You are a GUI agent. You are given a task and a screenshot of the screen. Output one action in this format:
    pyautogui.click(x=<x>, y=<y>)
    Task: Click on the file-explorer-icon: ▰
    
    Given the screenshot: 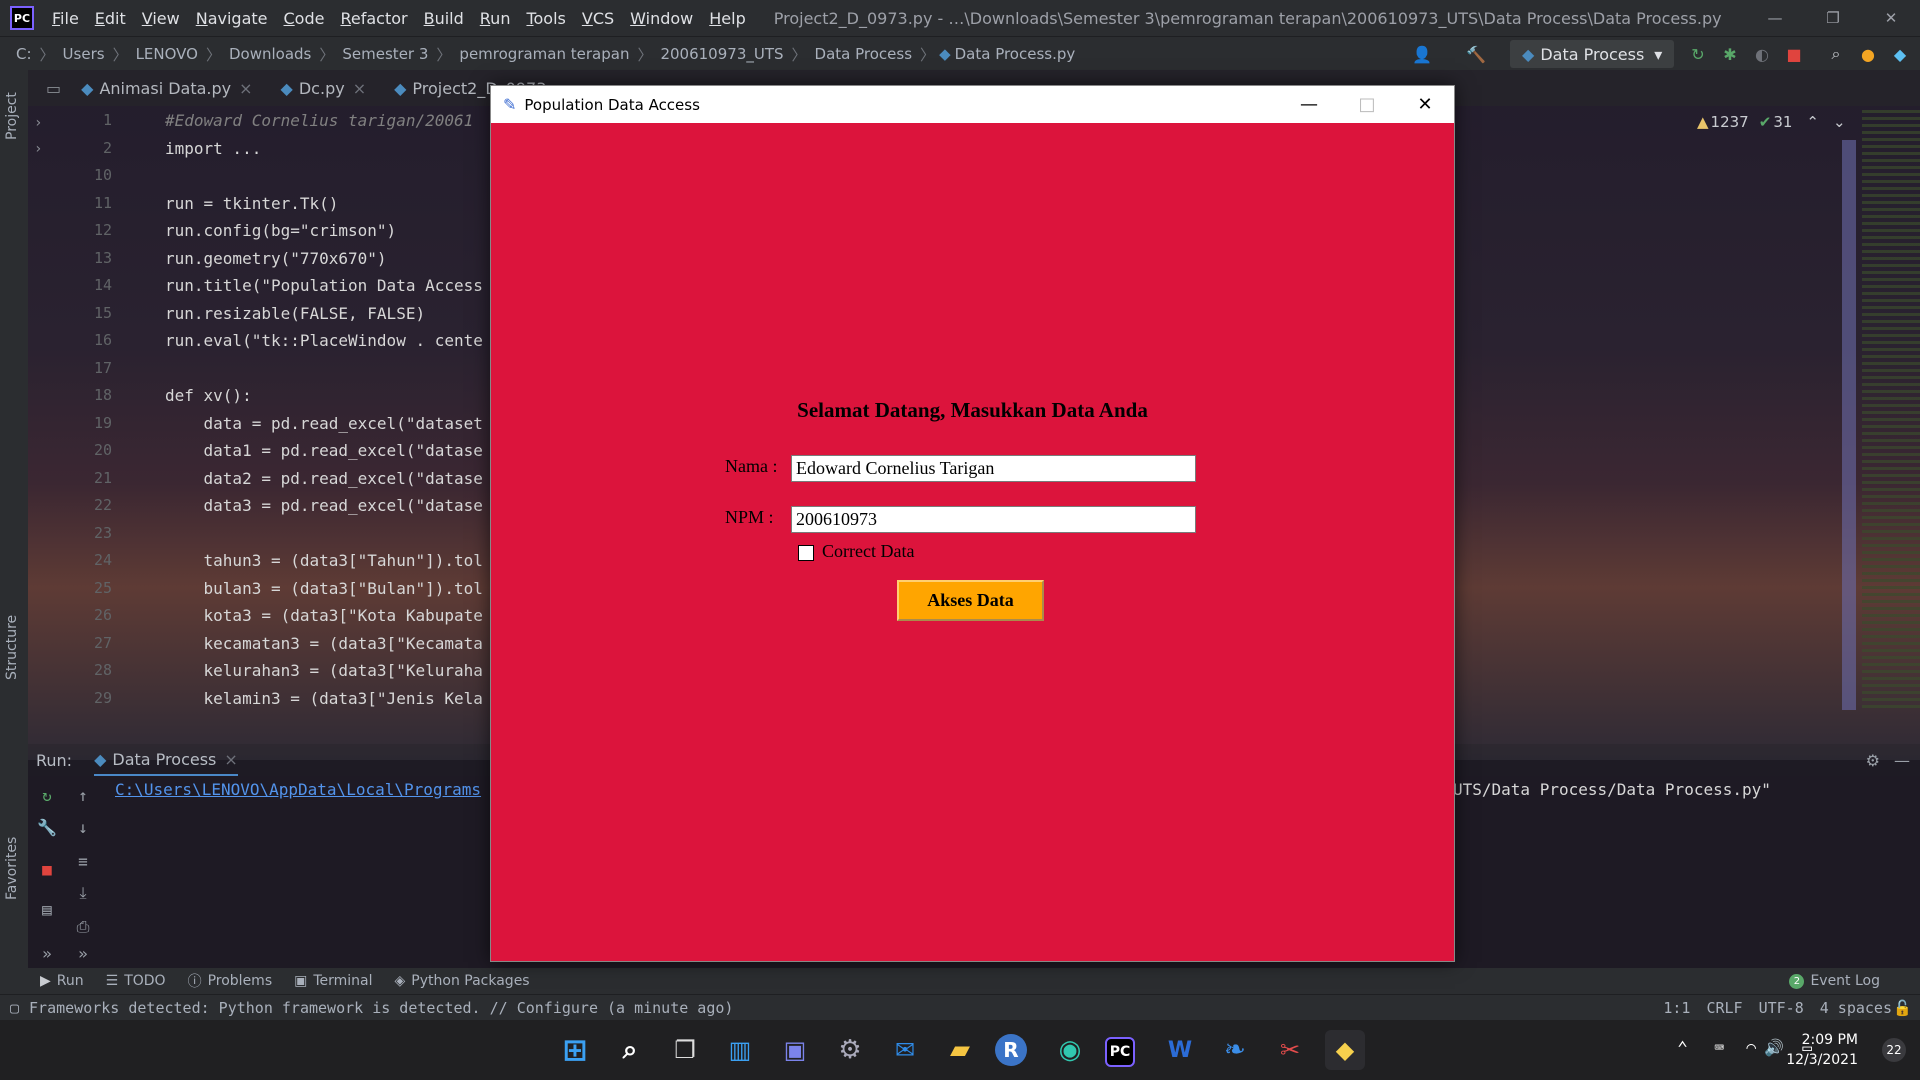 What is the action you would take?
    pyautogui.click(x=960, y=1050)
    